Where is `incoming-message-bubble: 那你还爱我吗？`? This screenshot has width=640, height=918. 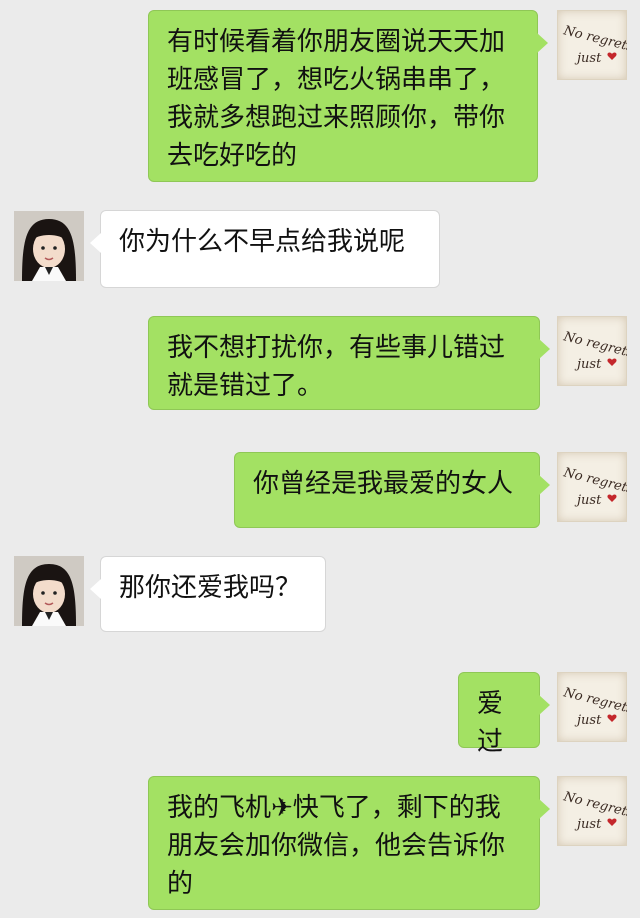
incoming-message-bubble: 那你还爱我吗？ is located at coordinates (208, 594).